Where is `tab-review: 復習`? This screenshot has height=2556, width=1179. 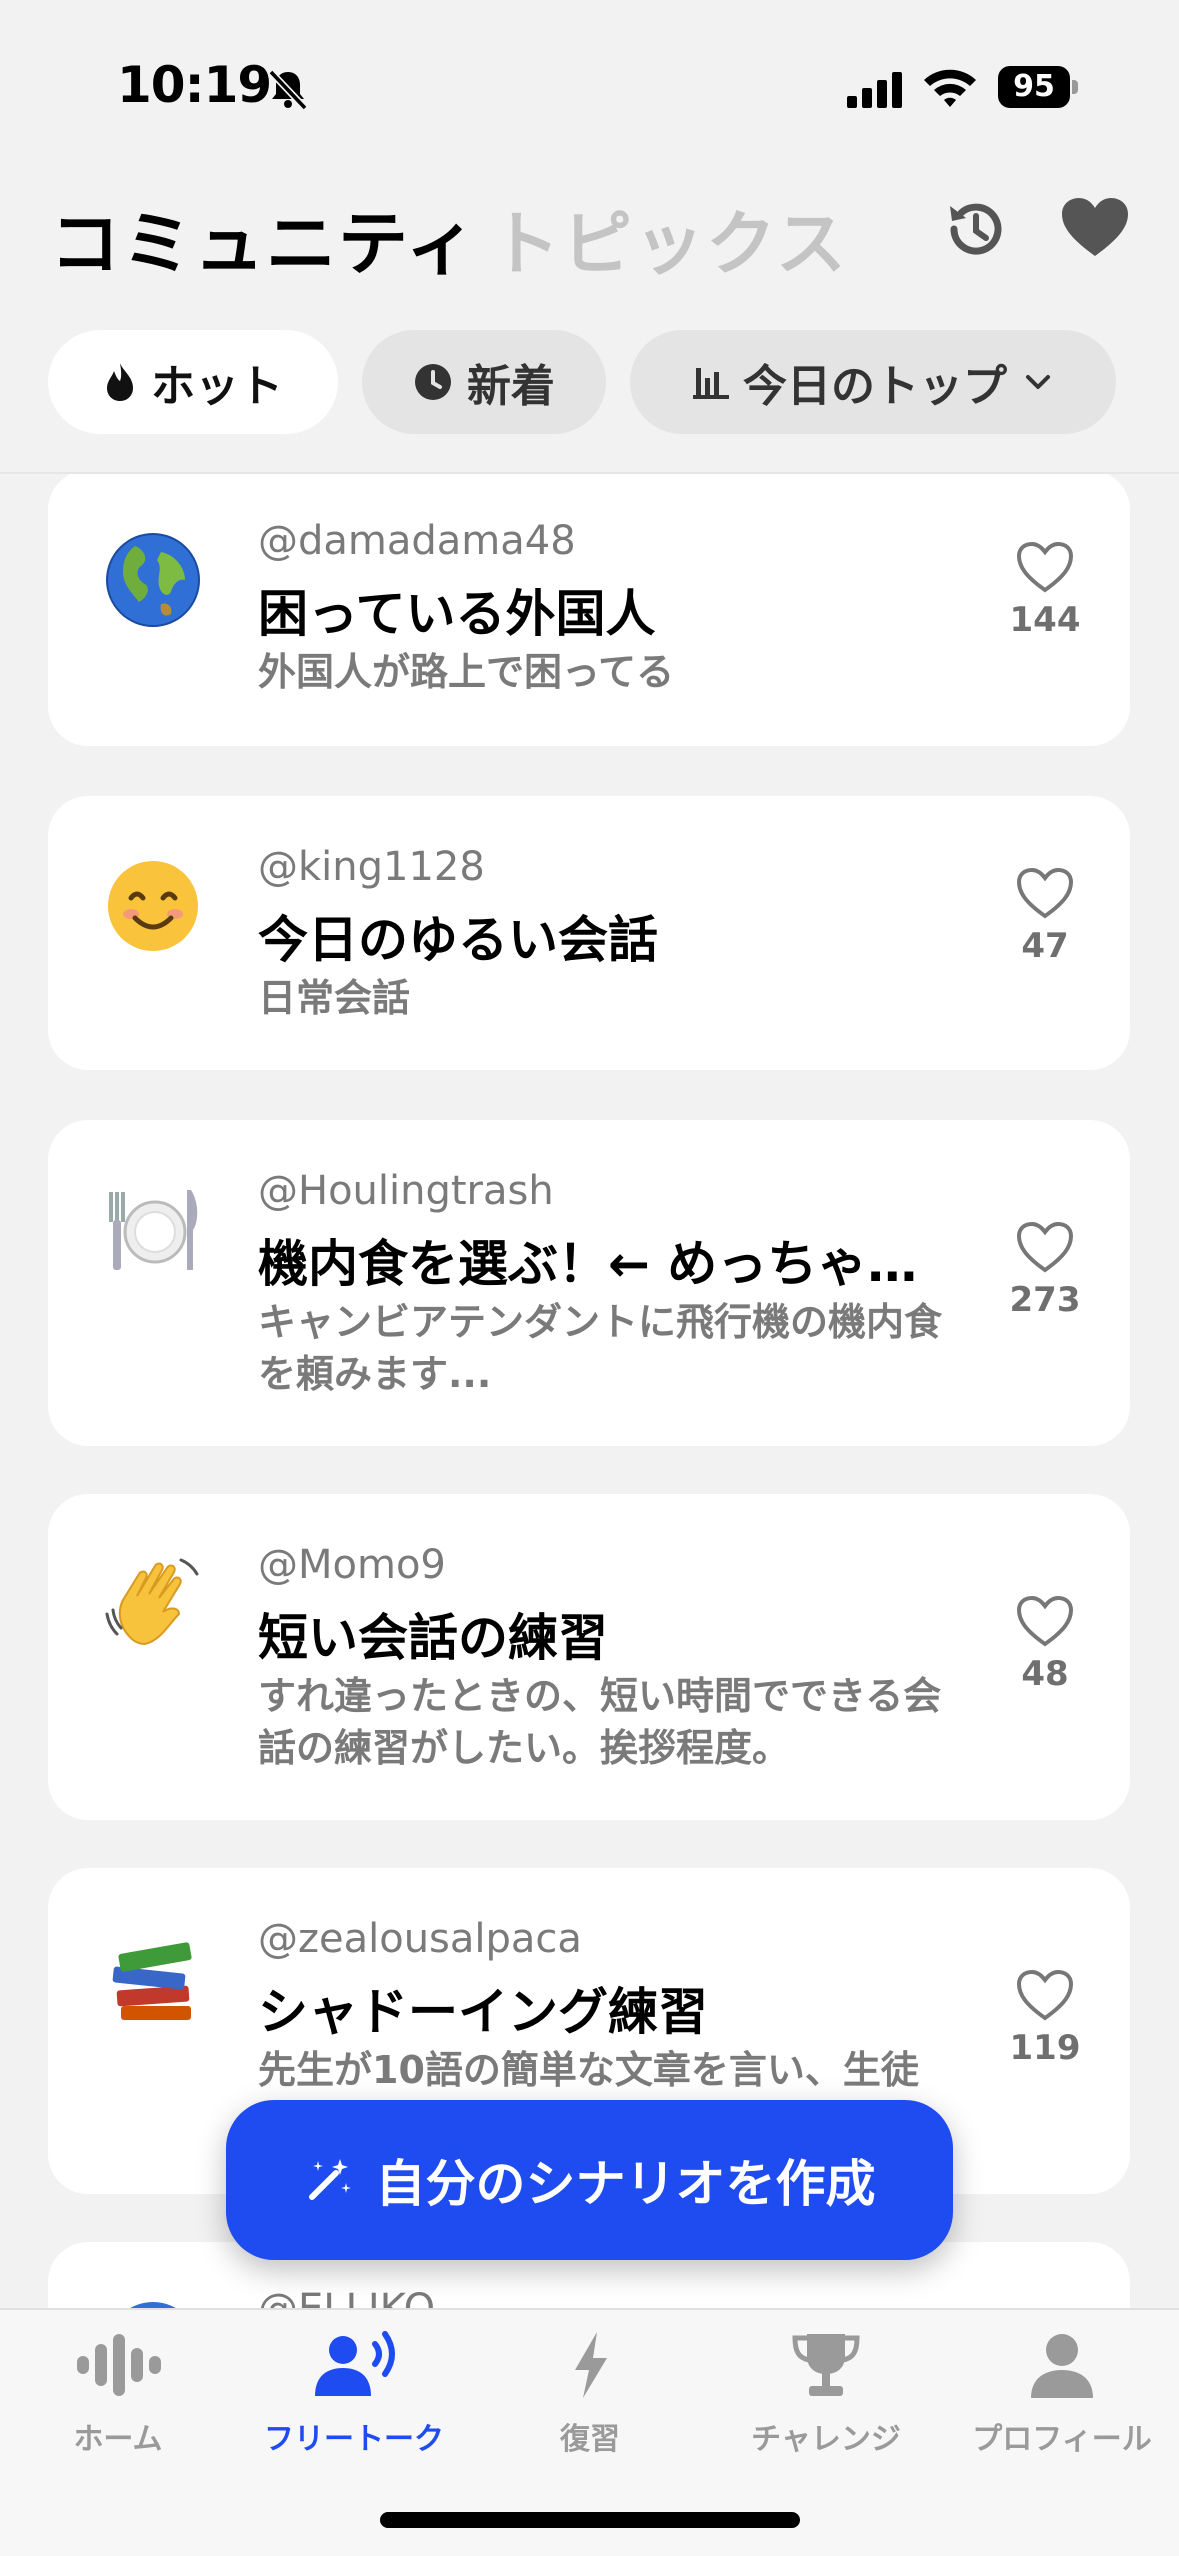 tab-review: 復習 is located at coordinates (590, 2394).